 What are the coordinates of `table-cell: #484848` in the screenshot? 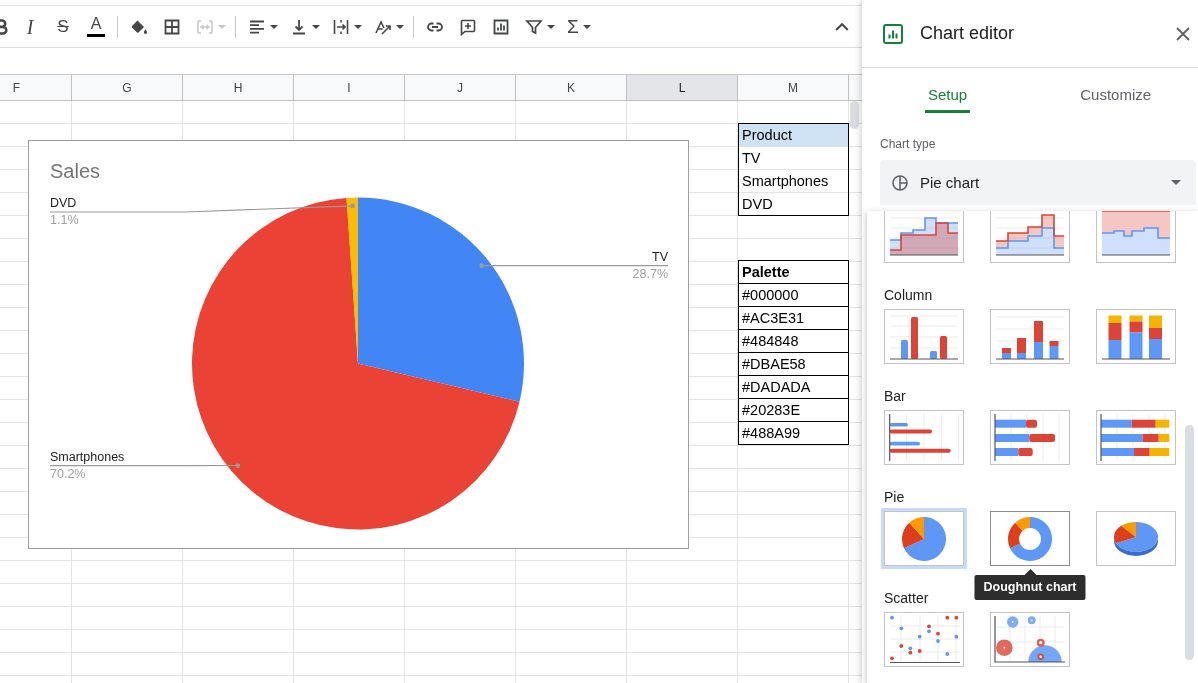 It's located at (793, 341).